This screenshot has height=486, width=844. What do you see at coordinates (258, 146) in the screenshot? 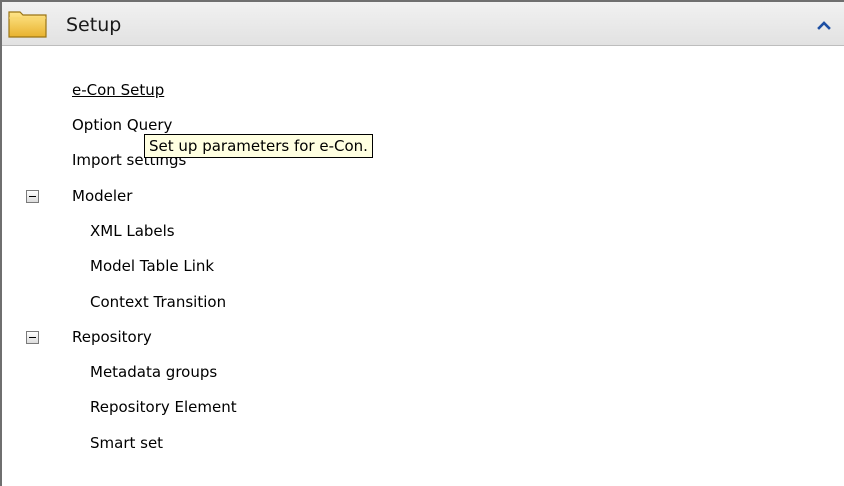
I see `tooltip: Set up parameters for e-Con.` at bounding box center [258, 146].